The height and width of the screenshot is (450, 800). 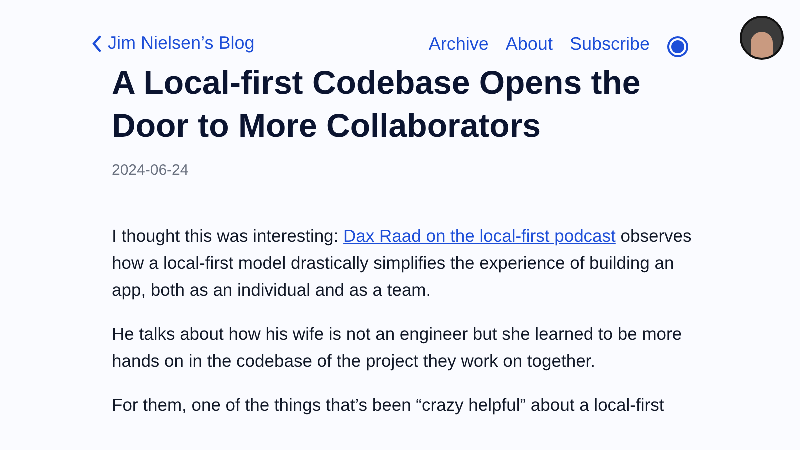 What do you see at coordinates (678, 47) in the screenshot?
I see `theme-toggle-icon` at bounding box center [678, 47].